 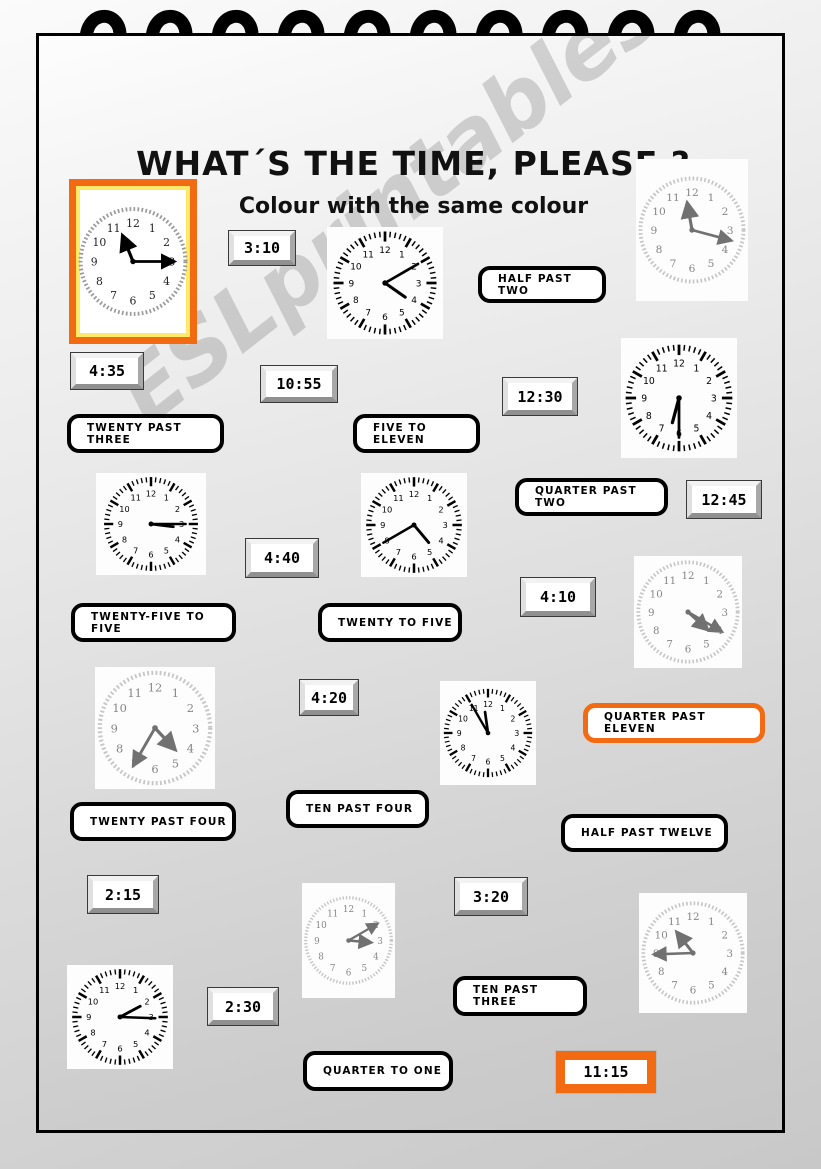 I want to click on time-word-label: QUARTER PAST ELEVEN, so click(x=674, y=723).